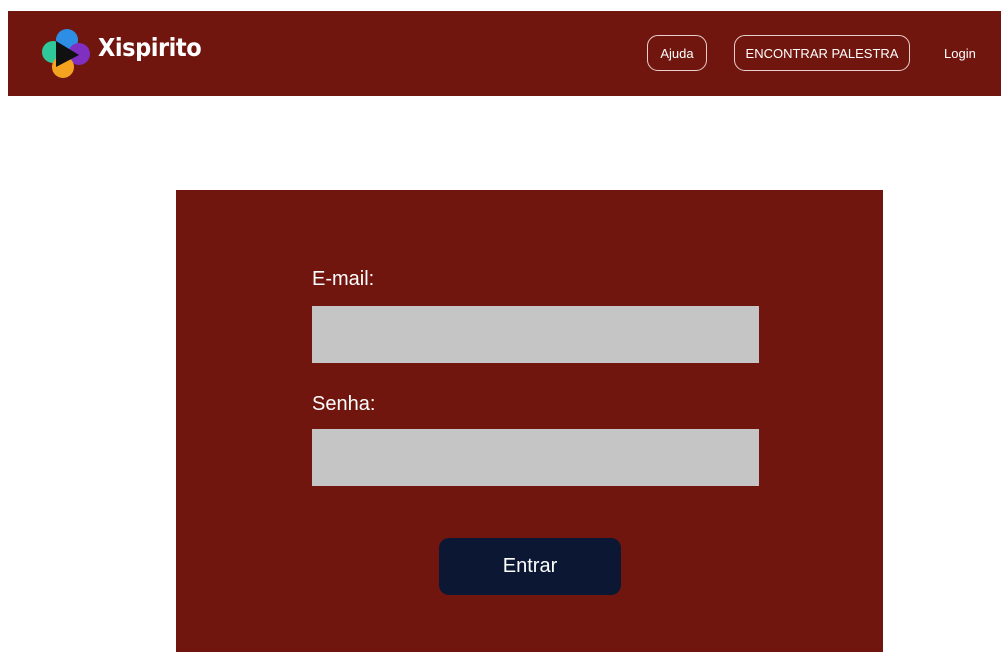  Describe the element at coordinates (344, 404) in the screenshot. I see `password-label: Senha:` at that location.